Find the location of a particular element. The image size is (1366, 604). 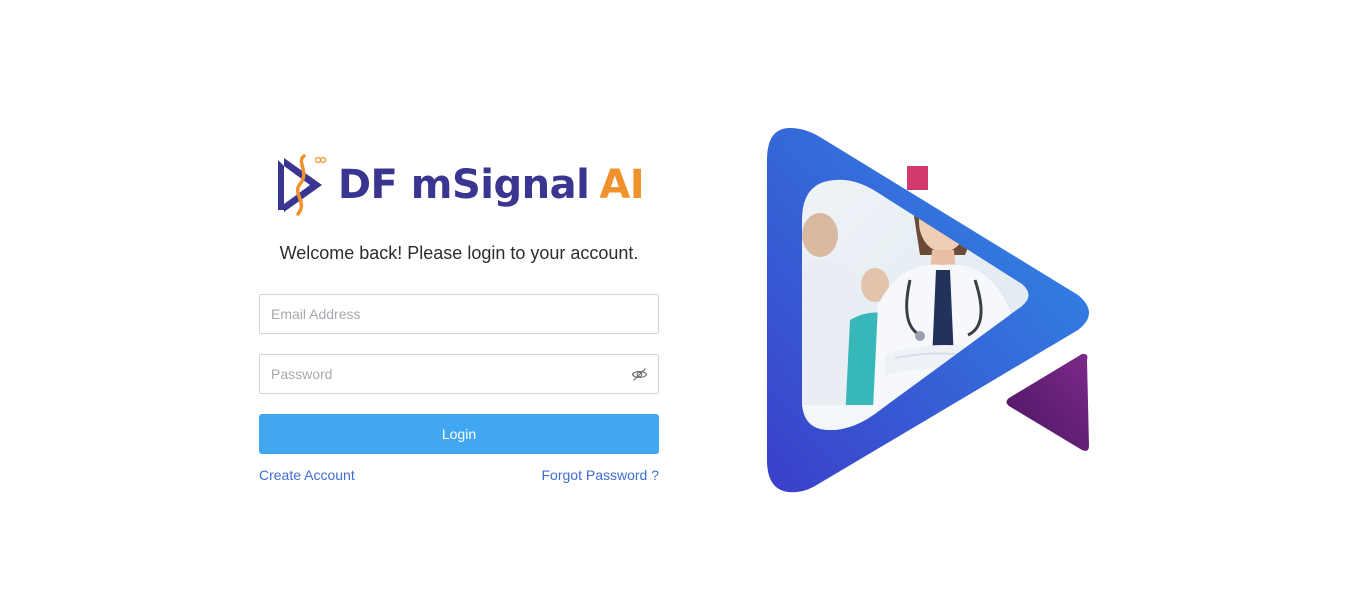

eye-off-icon is located at coordinates (639, 374).